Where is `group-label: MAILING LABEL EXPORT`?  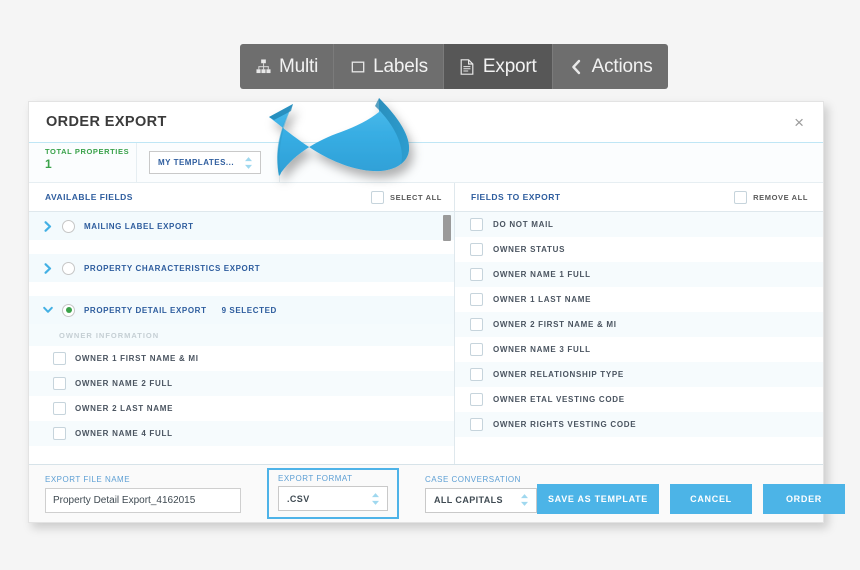
group-label: MAILING LABEL EXPORT is located at coordinates (139, 226).